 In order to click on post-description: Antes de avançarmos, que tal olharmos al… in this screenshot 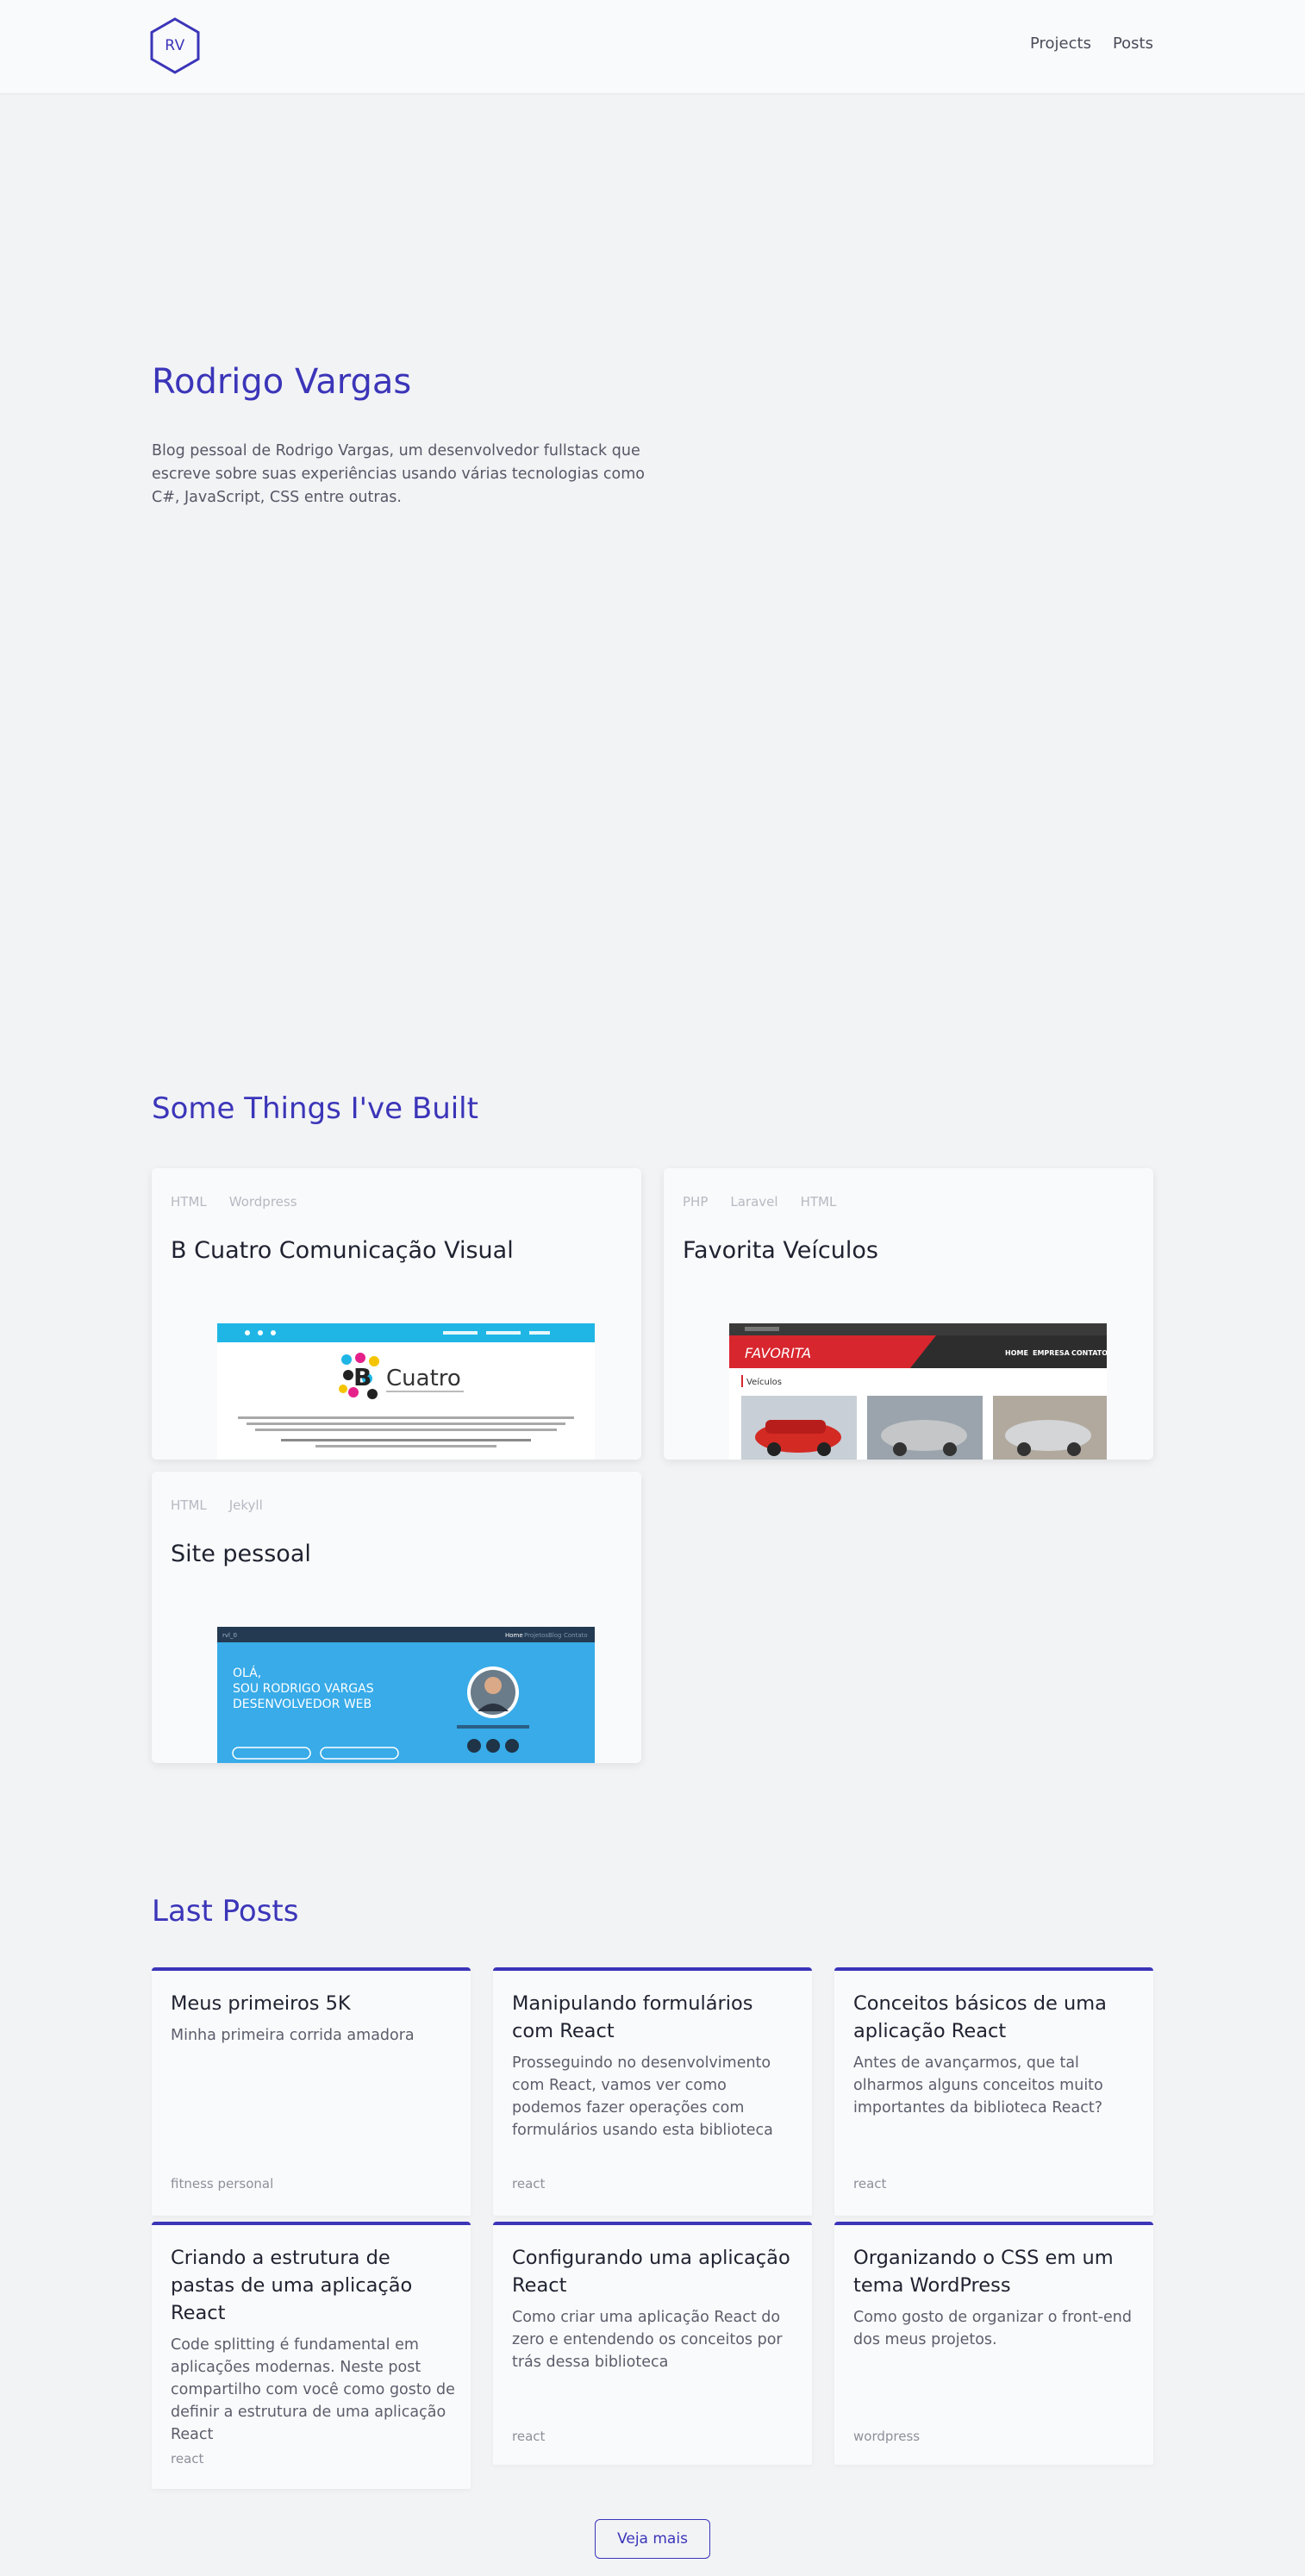, I will do `click(978, 2085)`.